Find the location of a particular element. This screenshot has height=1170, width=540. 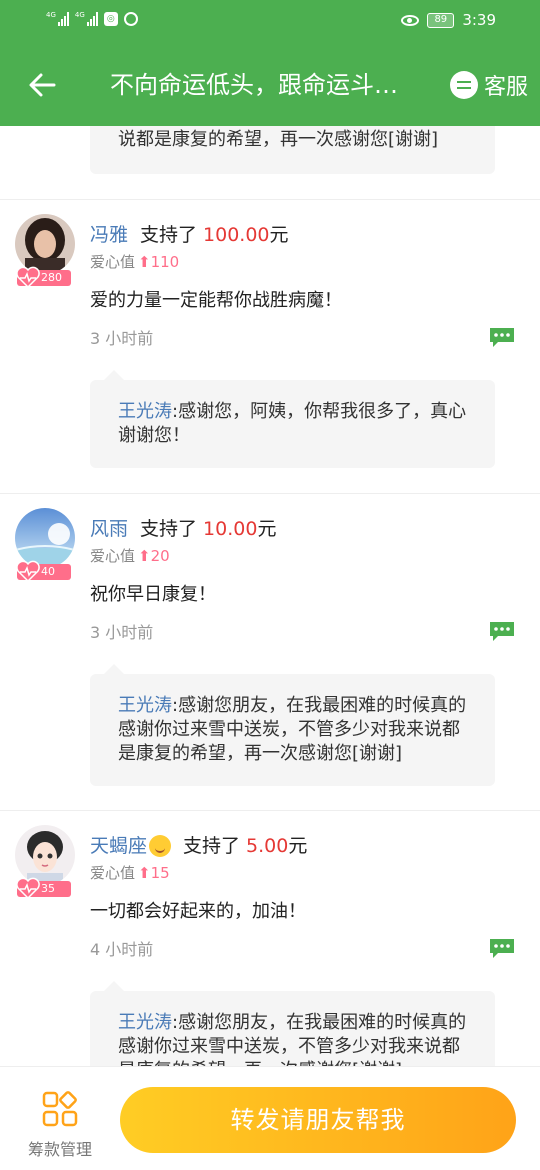

reply-box: 说都是康复的希望，再一次感谢您[谢谢] is located at coordinates (292, 150).